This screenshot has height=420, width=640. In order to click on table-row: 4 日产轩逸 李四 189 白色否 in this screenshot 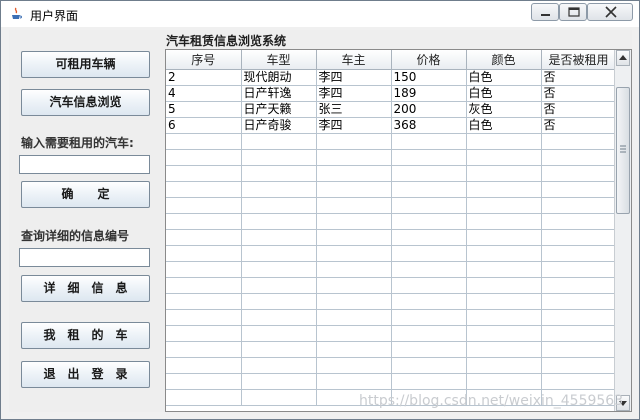, I will do `click(391, 93)`.